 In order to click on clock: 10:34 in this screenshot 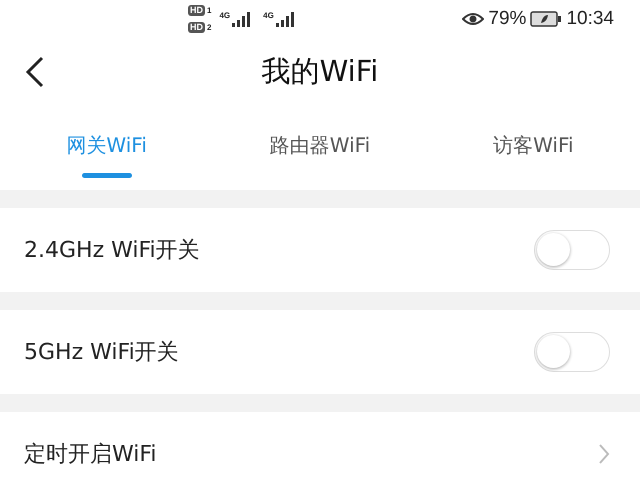, I will do `click(590, 19)`.